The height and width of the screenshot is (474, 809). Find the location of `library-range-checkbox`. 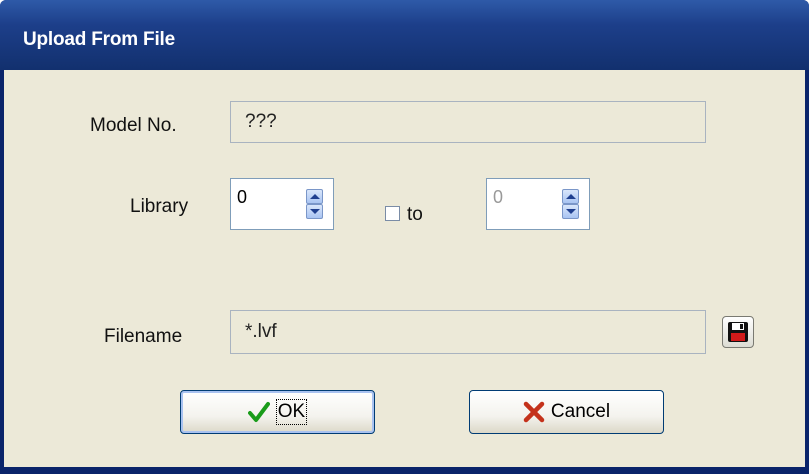

library-range-checkbox is located at coordinates (392, 213).